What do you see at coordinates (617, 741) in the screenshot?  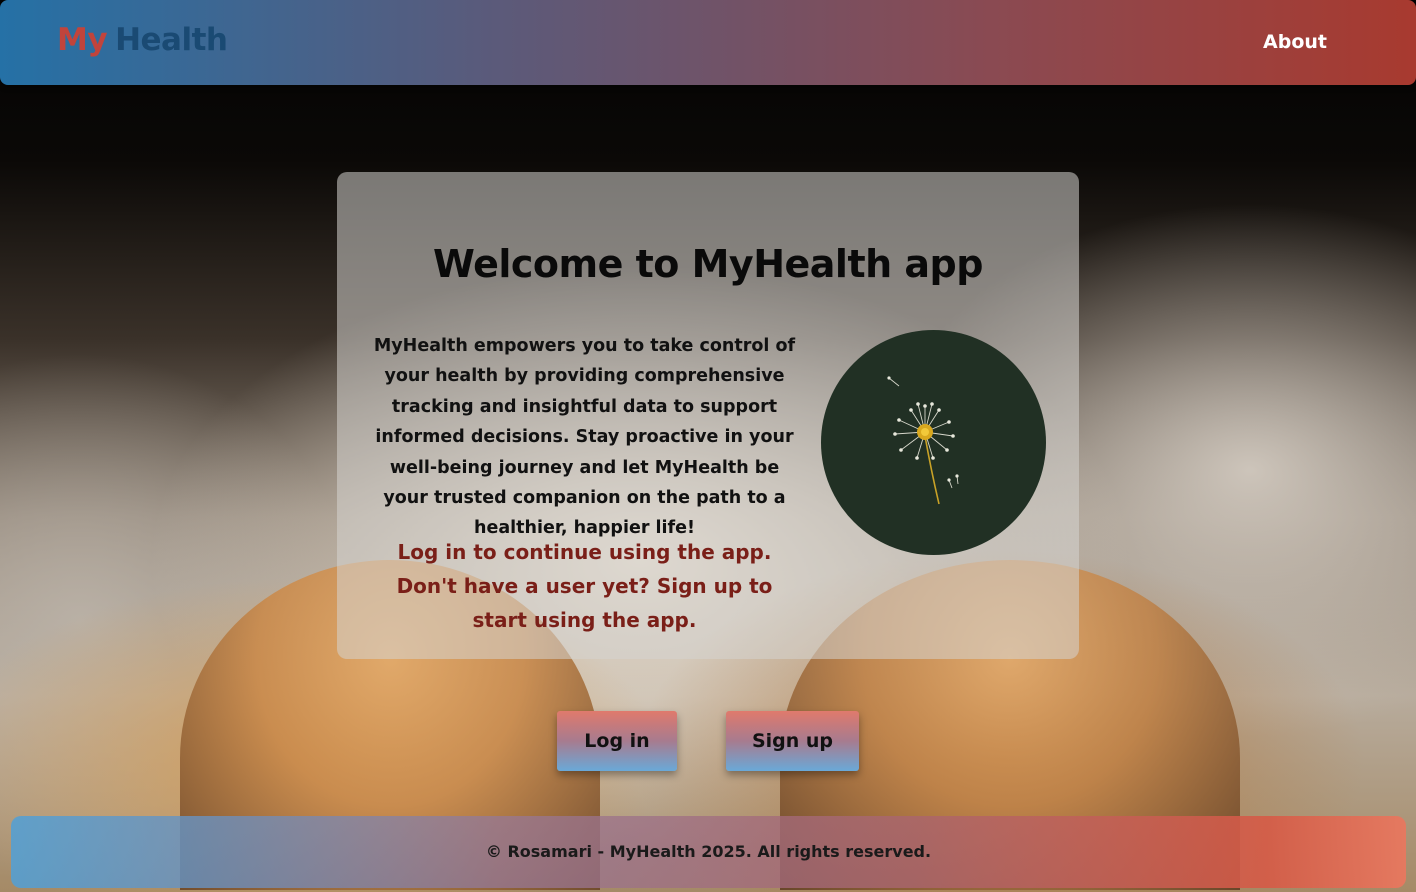 I see `login-button: Log in` at bounding box center [617, 741].